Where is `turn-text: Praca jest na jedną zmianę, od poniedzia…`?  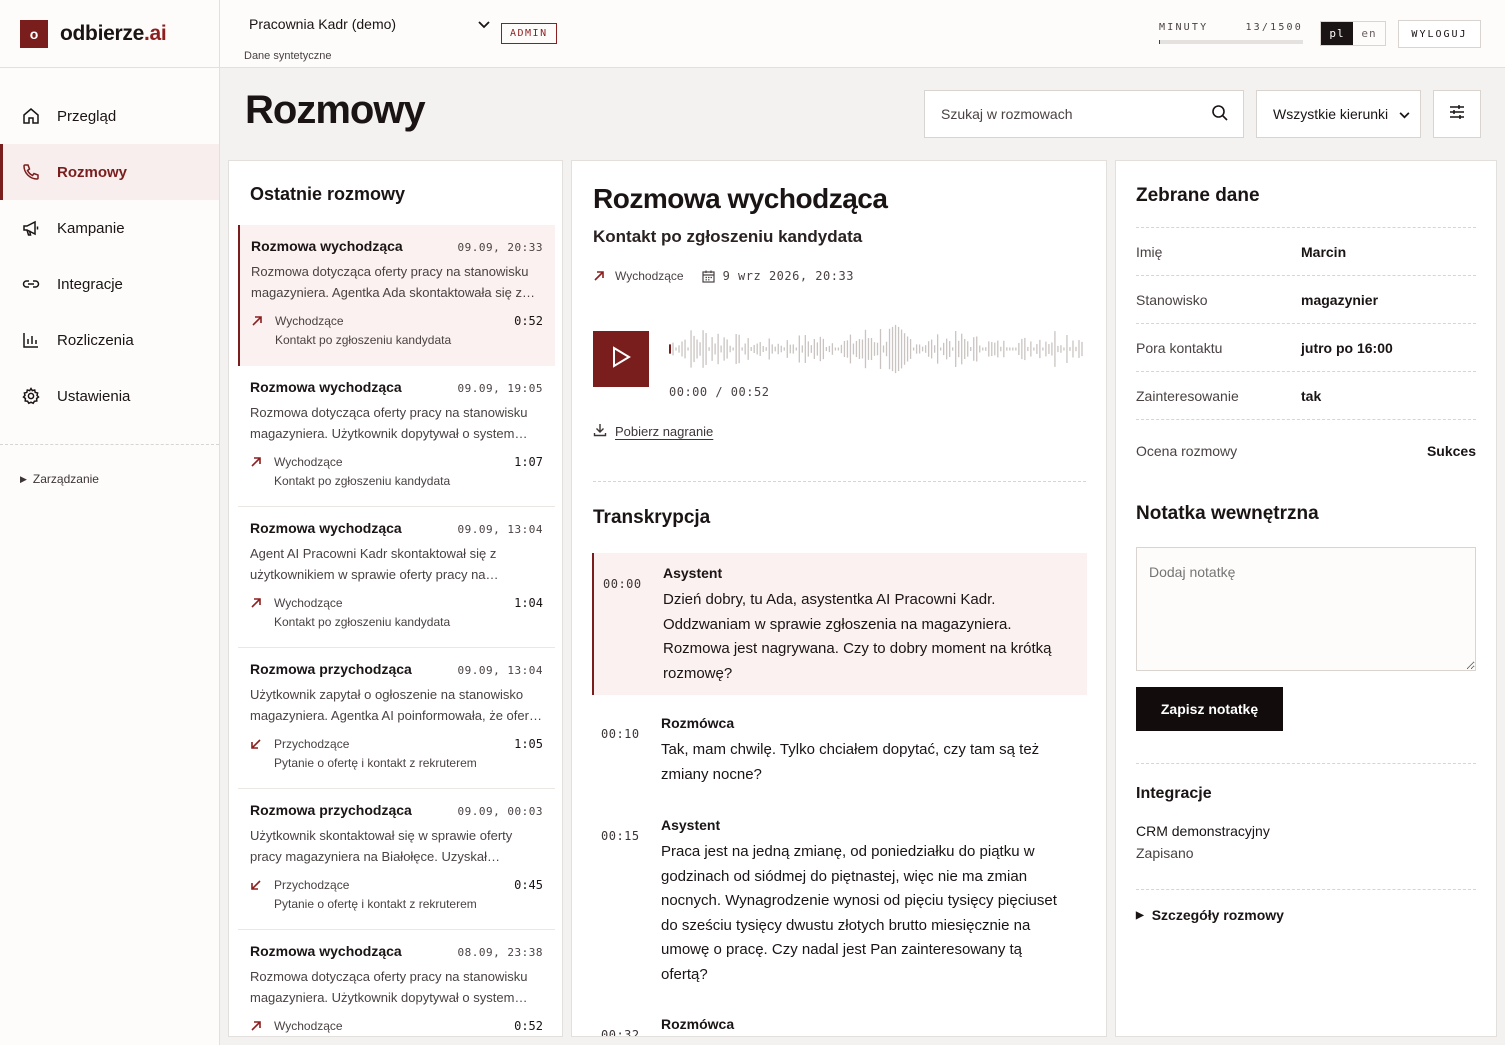
turn-text: Praca jest na jedną zmianę, od poniedzia… is located at coordinates (859, 913).